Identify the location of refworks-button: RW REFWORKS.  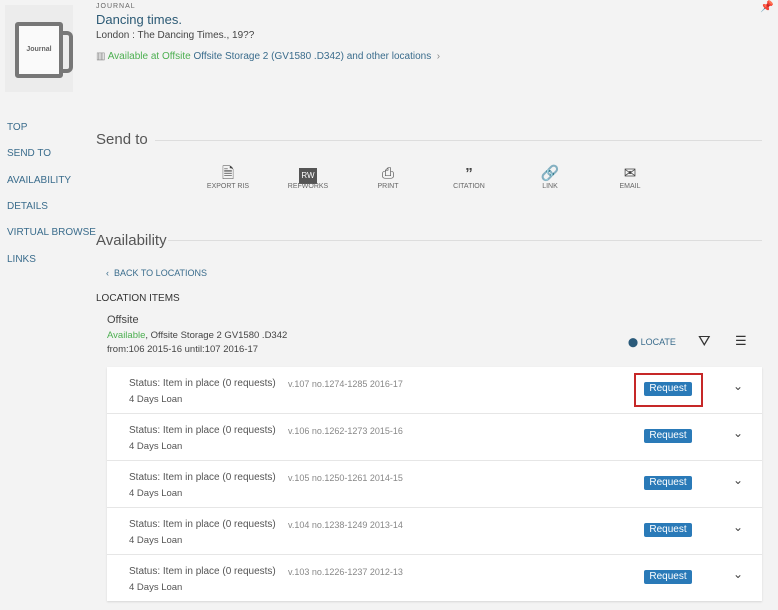
(308, 177).